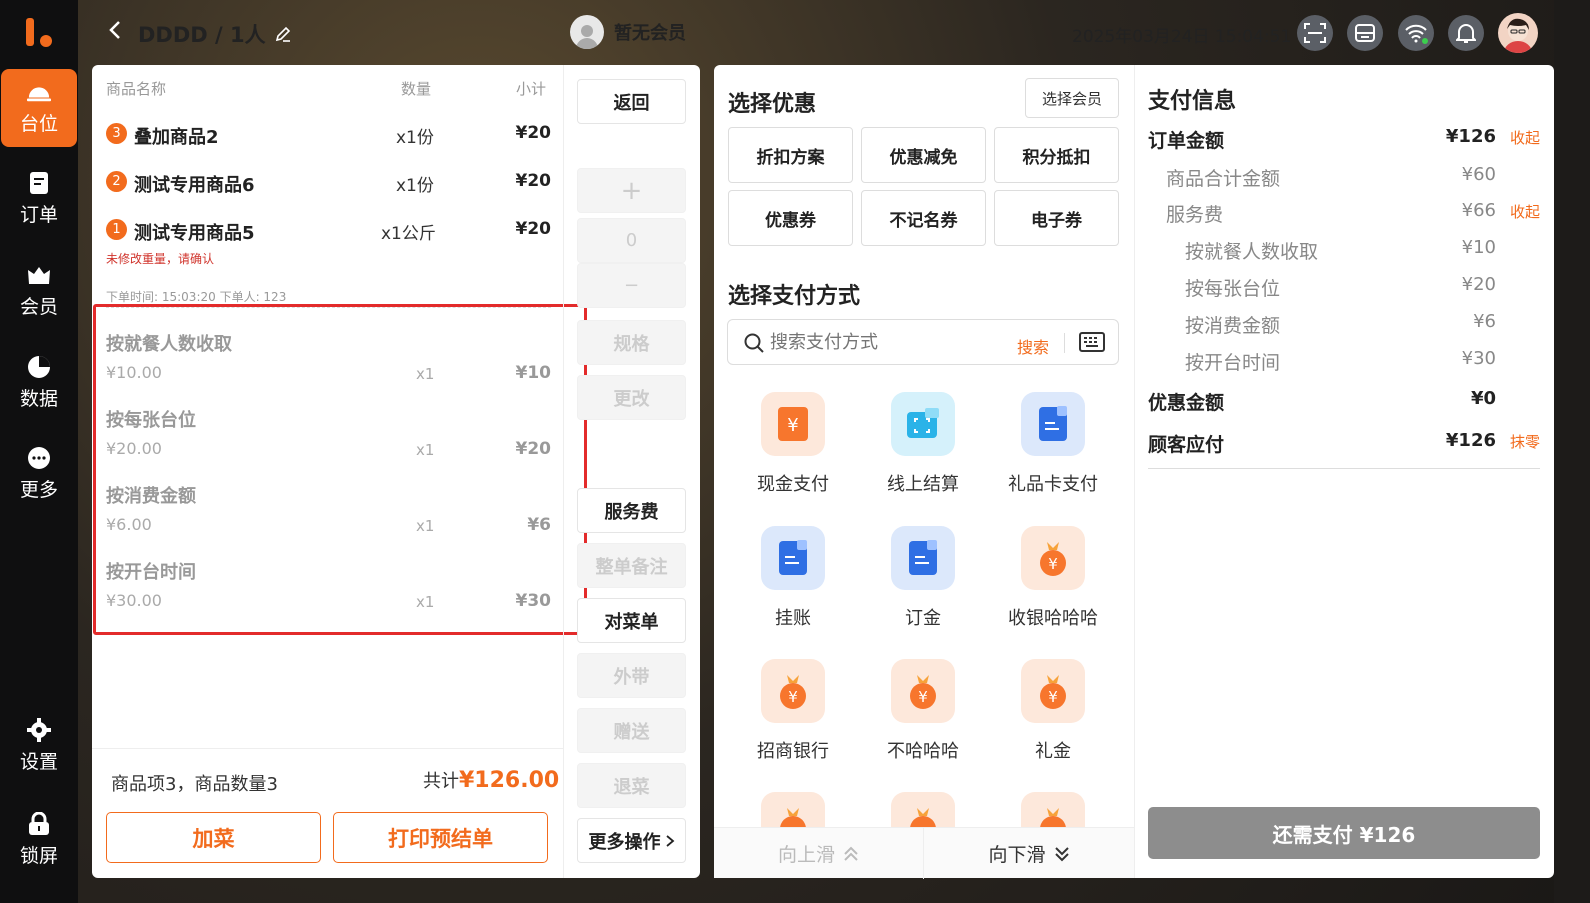 Image resolution: width=1590 pixels, height=903 pixels. I want to click on more-actions-button: 更多操作, so click(631, 840).